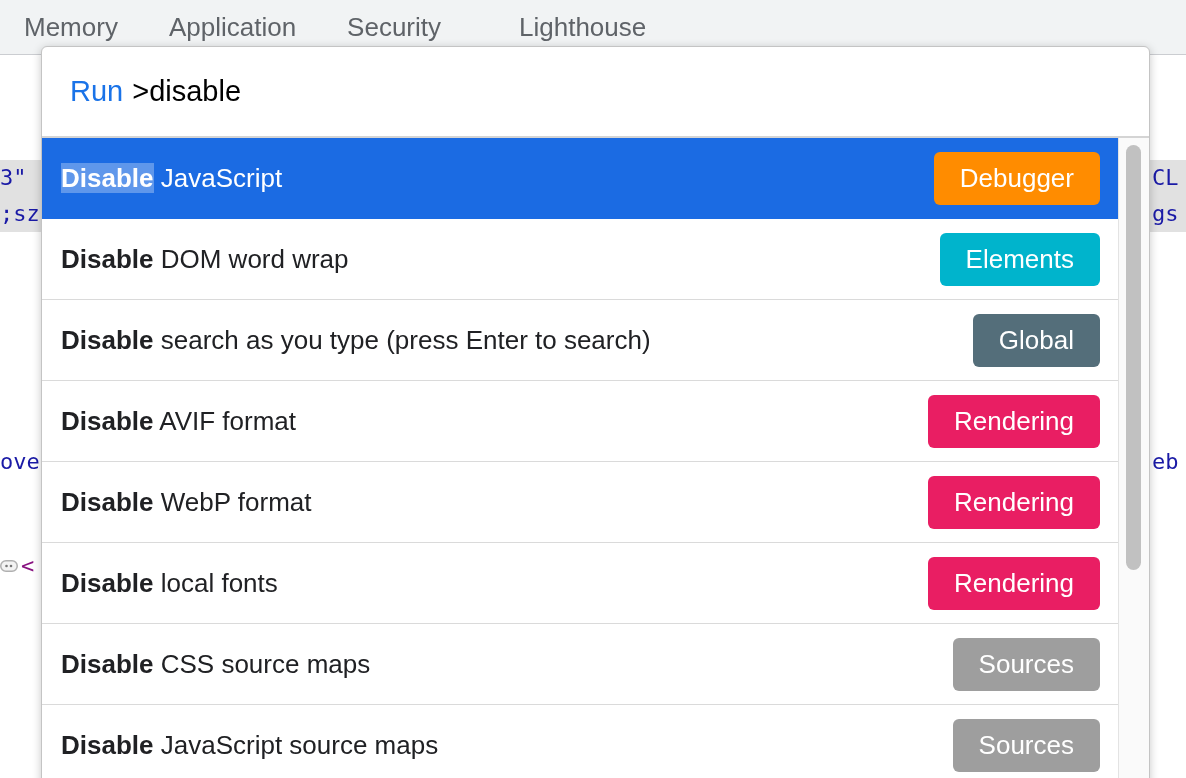 This screenshot has height=778, width=1186. I want to click on command-item: Disable JavaScript Debugger, so click(580, 178).